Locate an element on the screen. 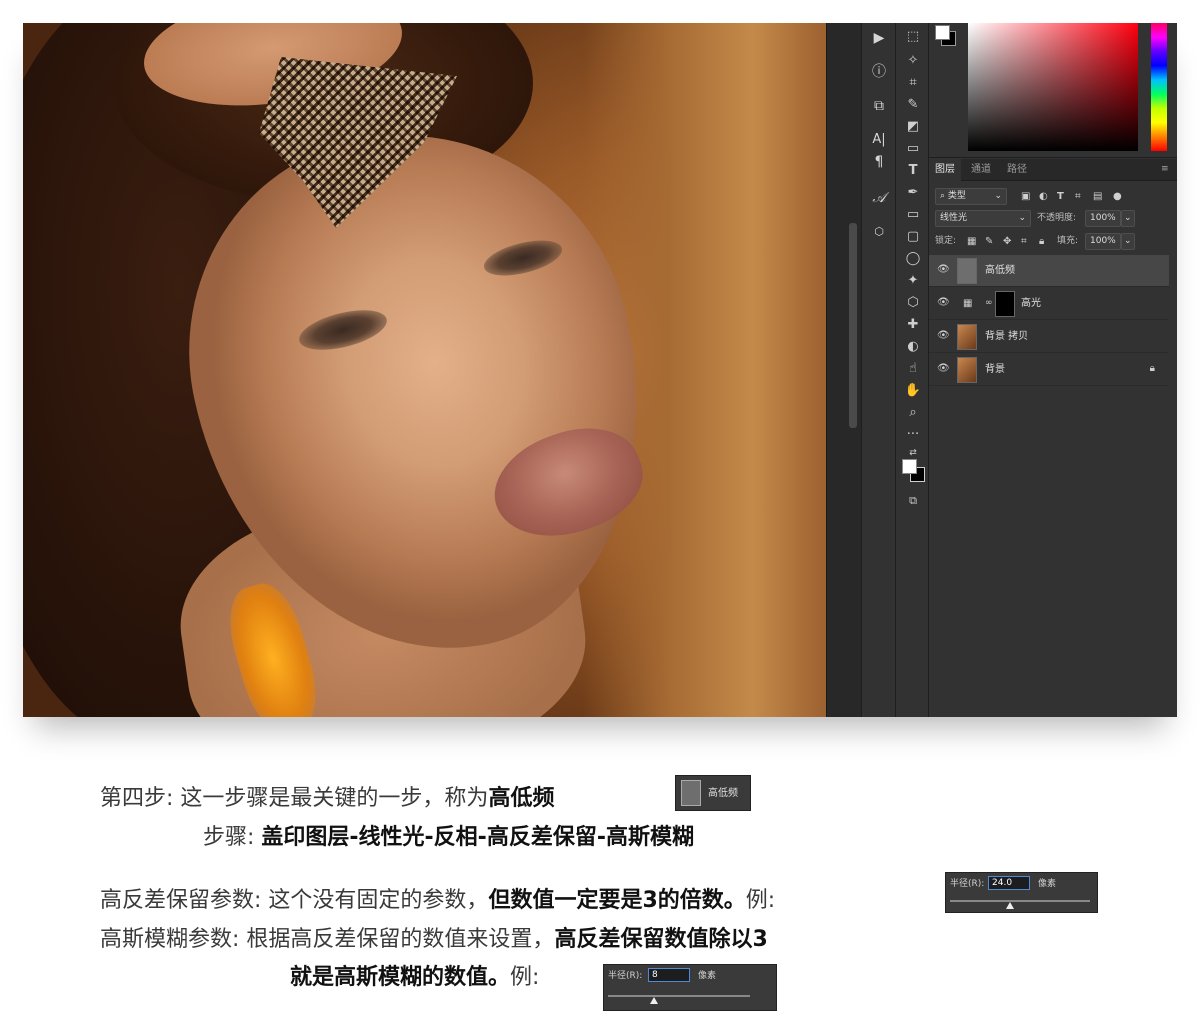 This screenshot has width=1200, height=1034. pen-tool-icon: ✒ is located at coordinates (913, 193).